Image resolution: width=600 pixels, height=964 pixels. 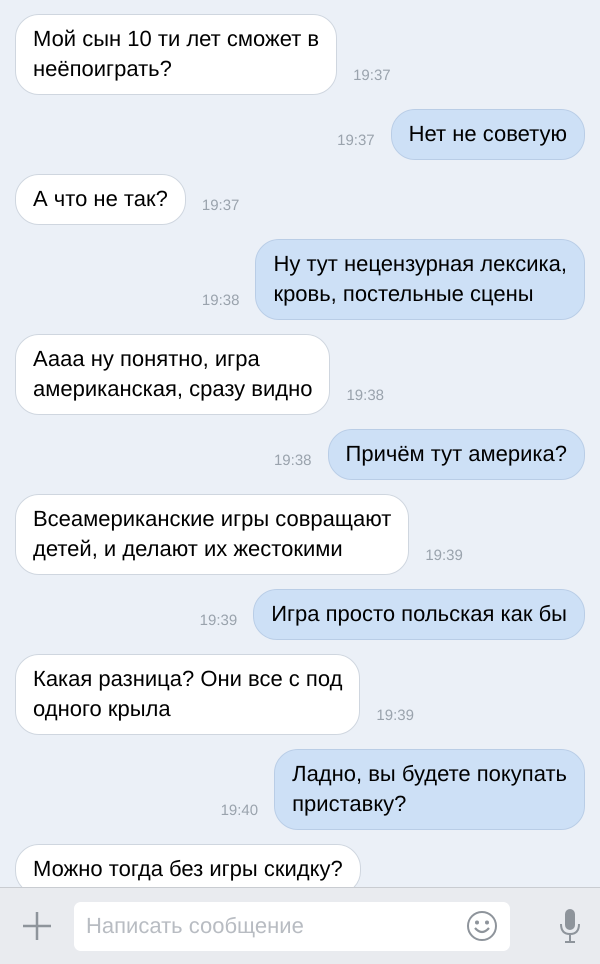 What do you see at coordinates (37, 926) in the screenshot?
I see `plus-icon` at bounding box center [37, 926].